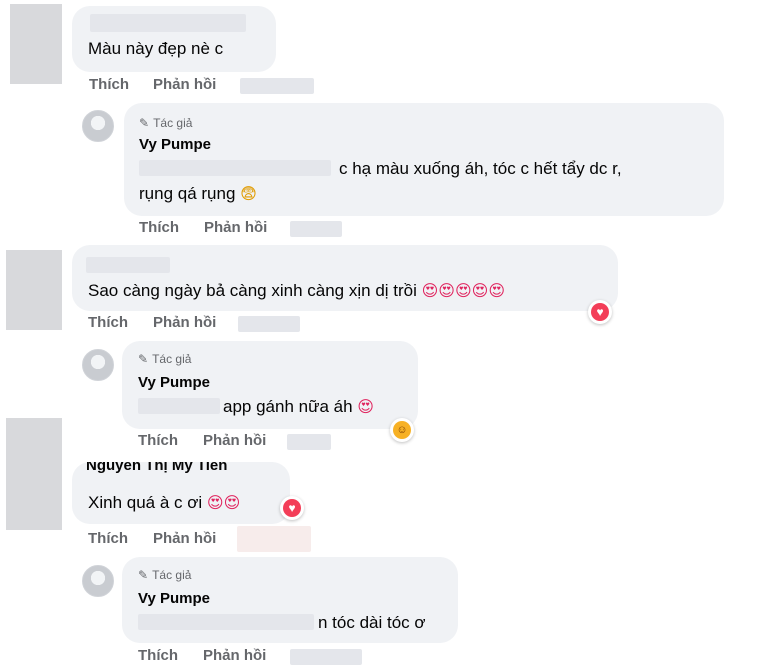  Describe the element at coordinates (156, 48) in the screenshot. I see `comment-text: Màu này đẹp nè c` at that location.